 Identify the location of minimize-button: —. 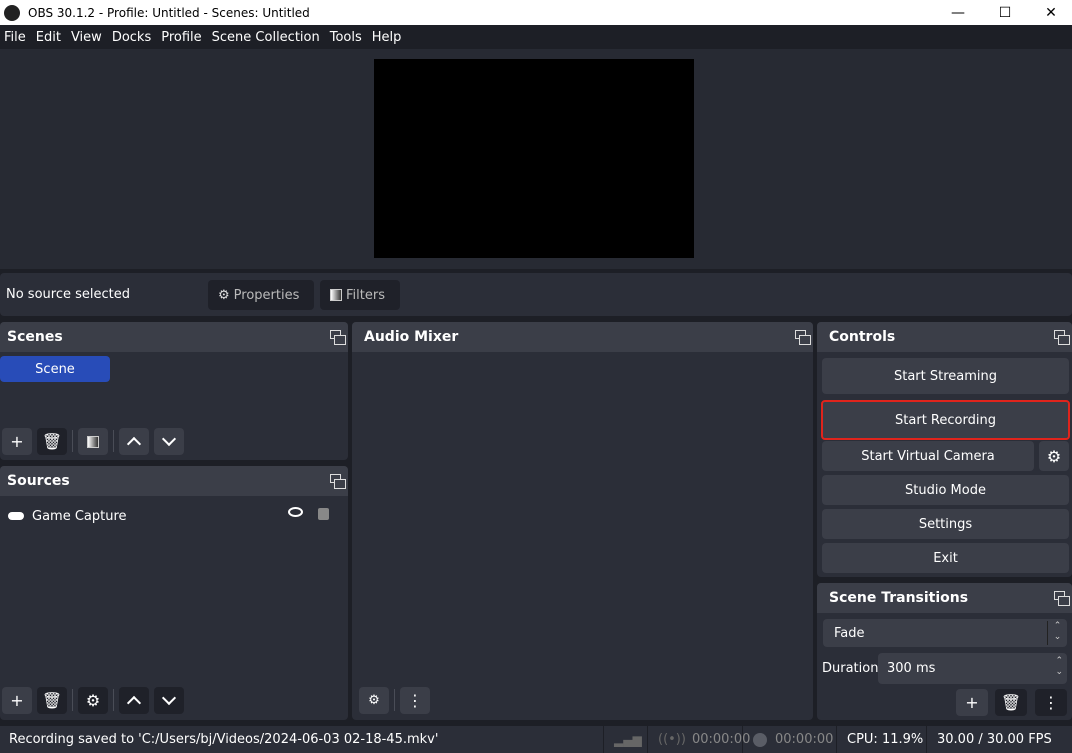
(958, 12).